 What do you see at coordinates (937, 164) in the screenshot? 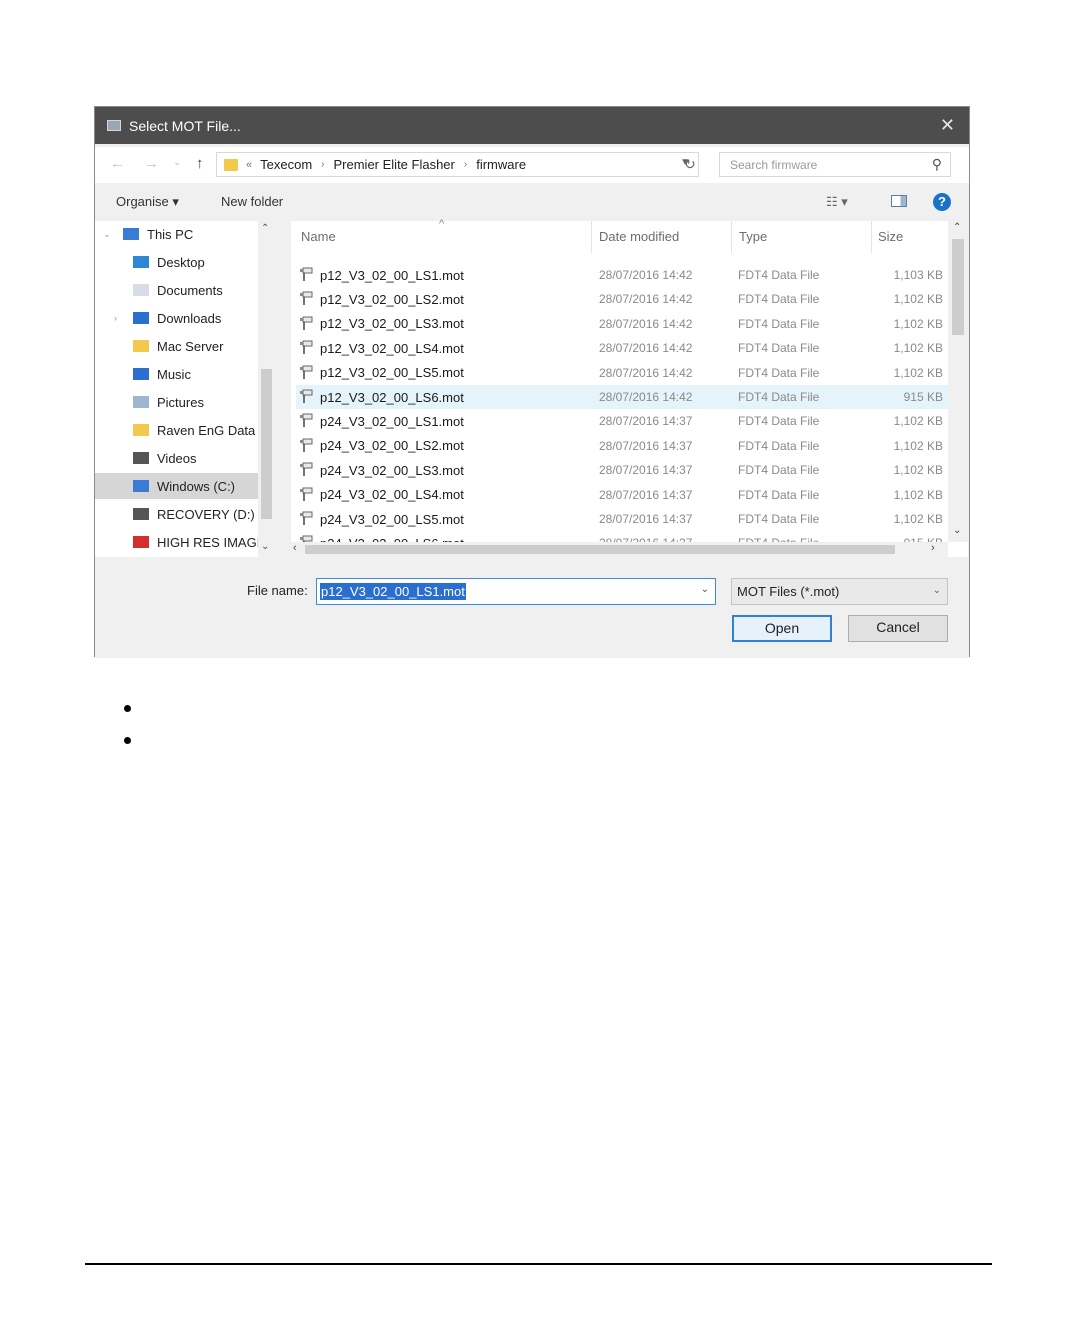
I see `search-icon: ⚲` at bounding box center [937, 164].